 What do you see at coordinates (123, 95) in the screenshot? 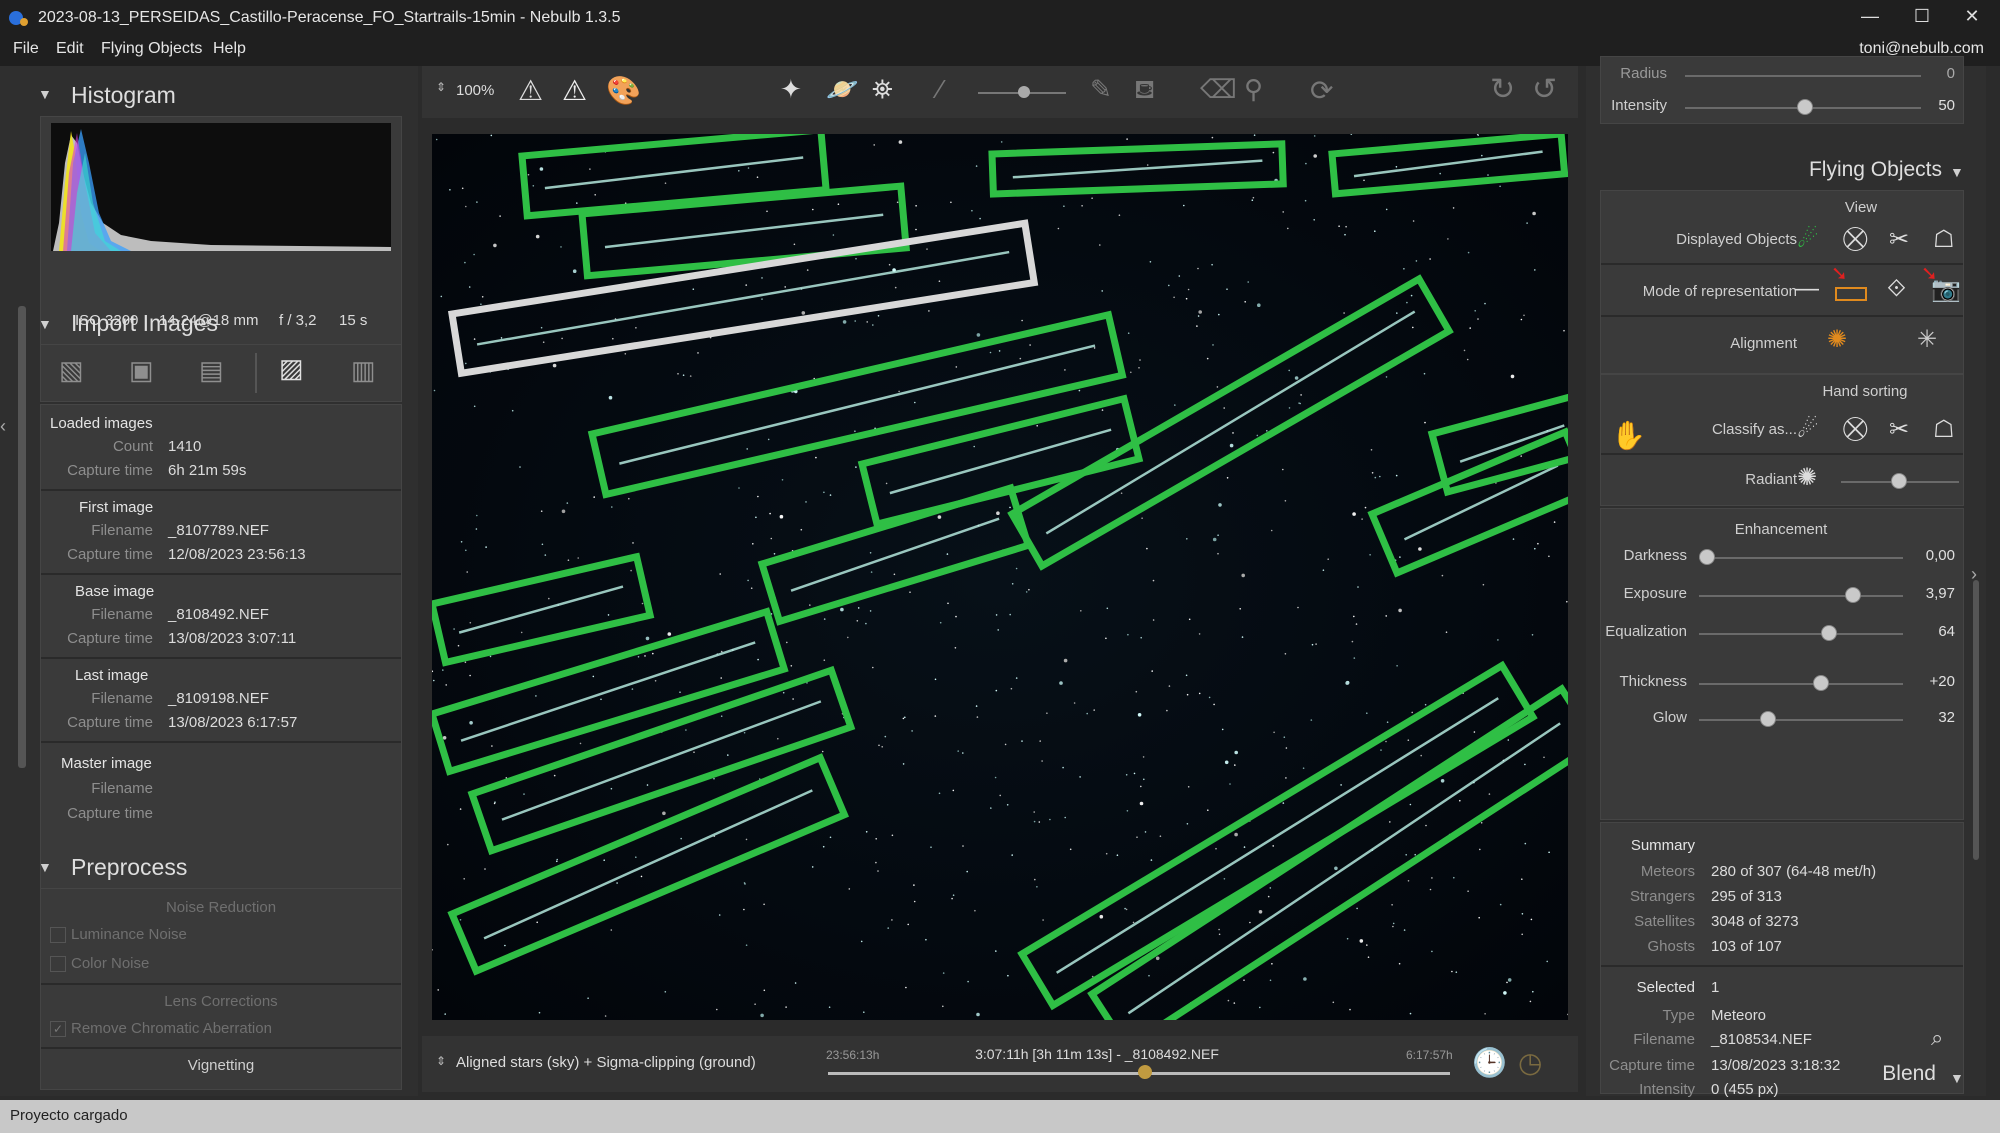
I see `histogram-header: Histogram` at bounding box center [123, 95].